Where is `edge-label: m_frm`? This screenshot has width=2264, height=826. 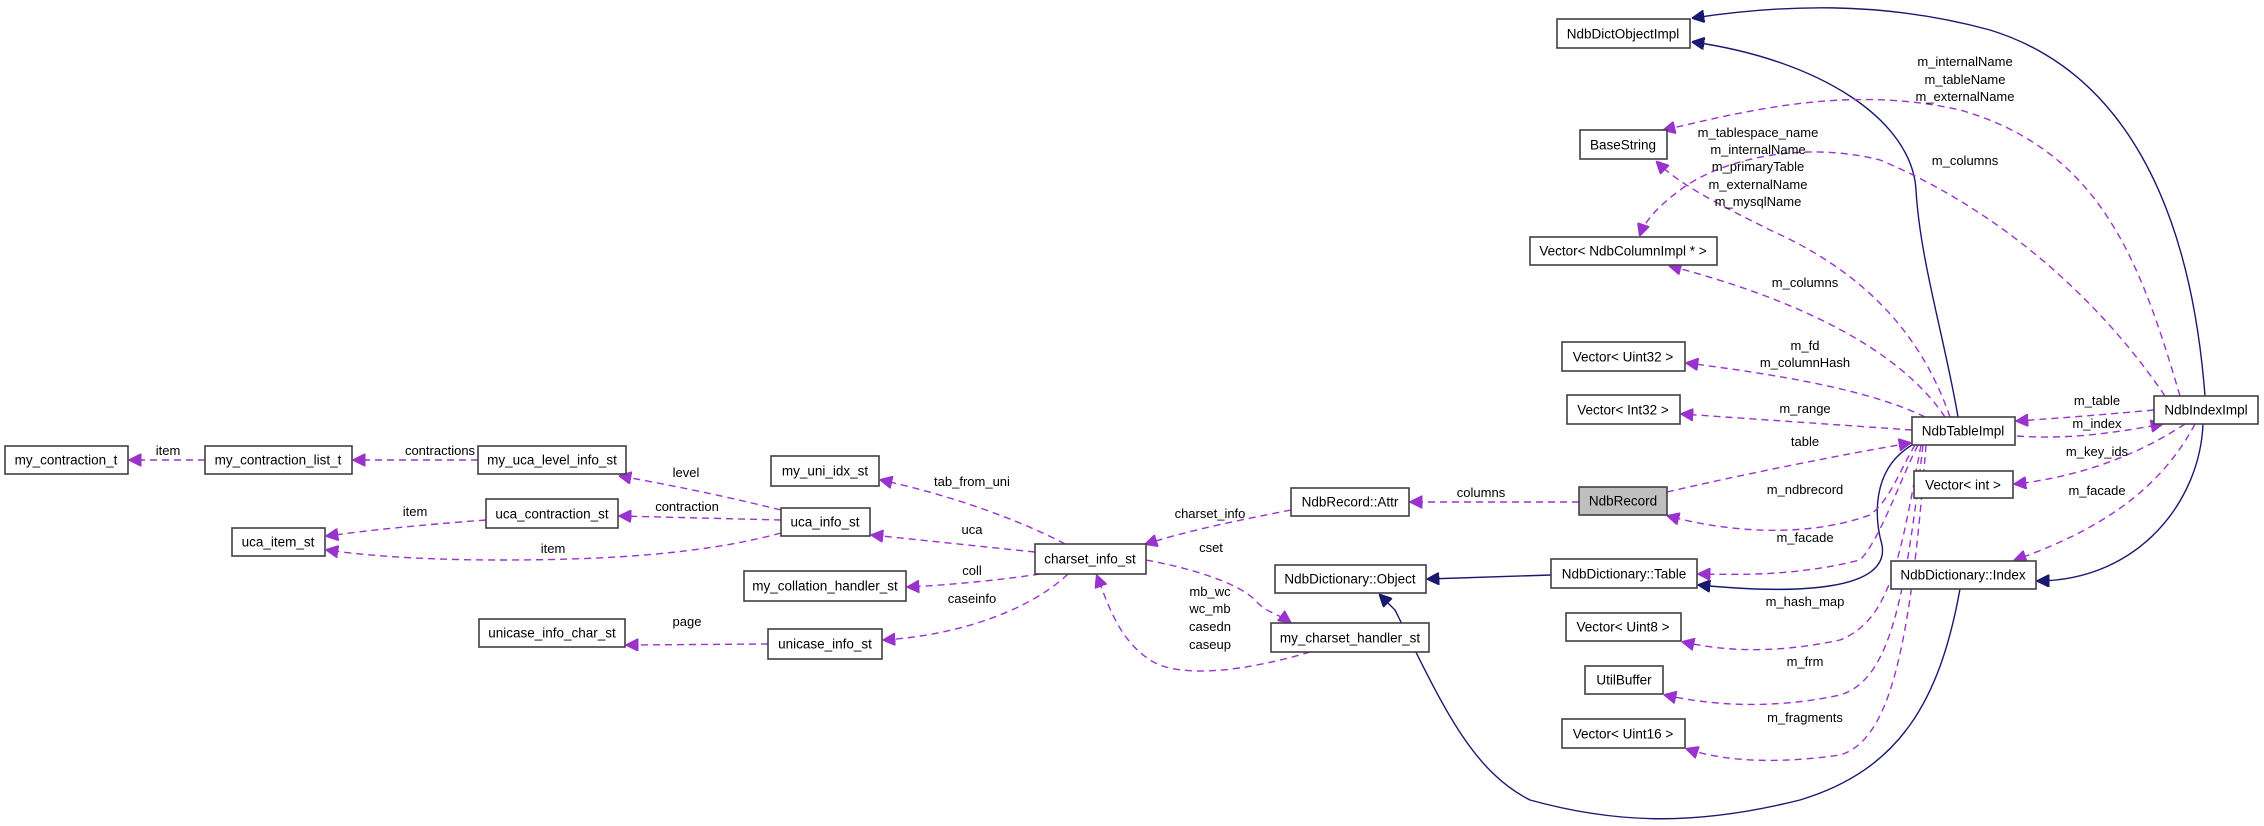 edge-label: m_frm is located at coordinates (1805, 661).